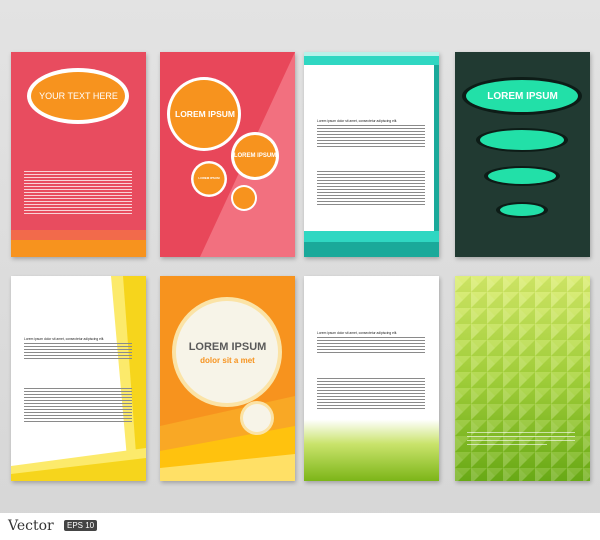  What do you see at coordinates (227, 360) in the screenshot?
I see `flyer-orange-circle-subtitle: dolor sit a met` at bounding box center [227, 360].